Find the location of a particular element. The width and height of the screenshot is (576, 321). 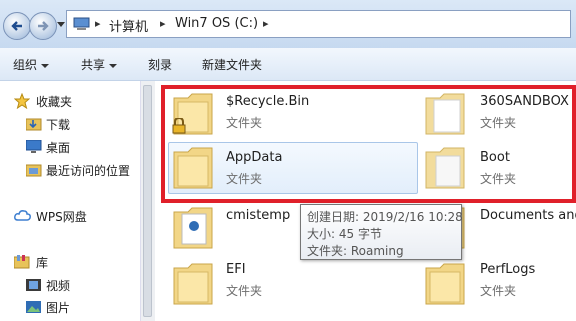

file-name: EFI is located at coordinates (236, 269).